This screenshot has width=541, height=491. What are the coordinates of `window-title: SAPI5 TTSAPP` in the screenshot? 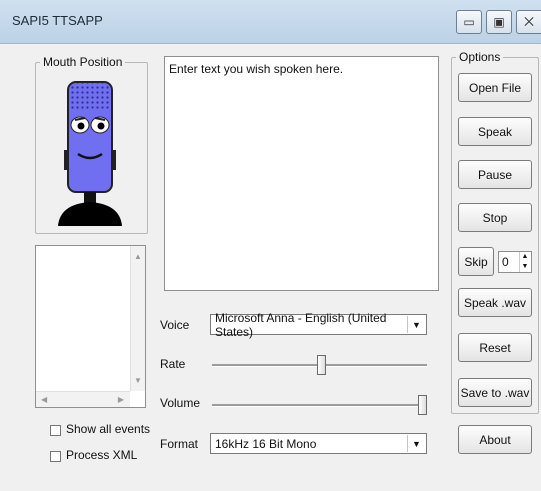 It's located at (57, 20).